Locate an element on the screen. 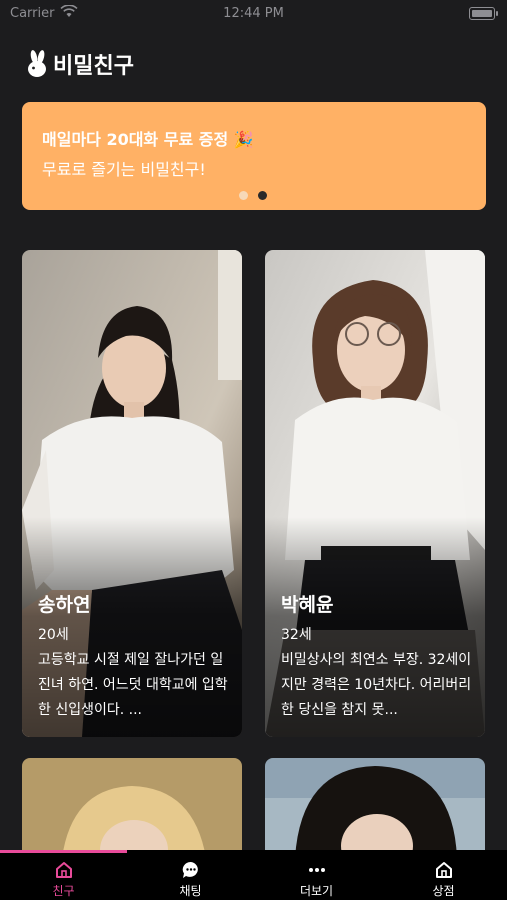 Image resolution: width=507 pixels, height=900 pixels. friend-name: 박혜윤 is located at coordinates (307, 605).